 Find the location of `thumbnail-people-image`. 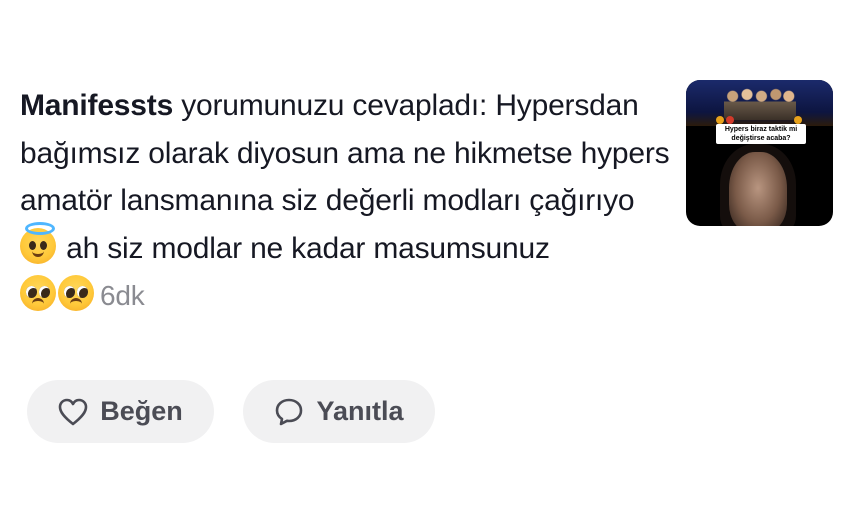

thumbnail-people-image is located at coordinates (760, 103).